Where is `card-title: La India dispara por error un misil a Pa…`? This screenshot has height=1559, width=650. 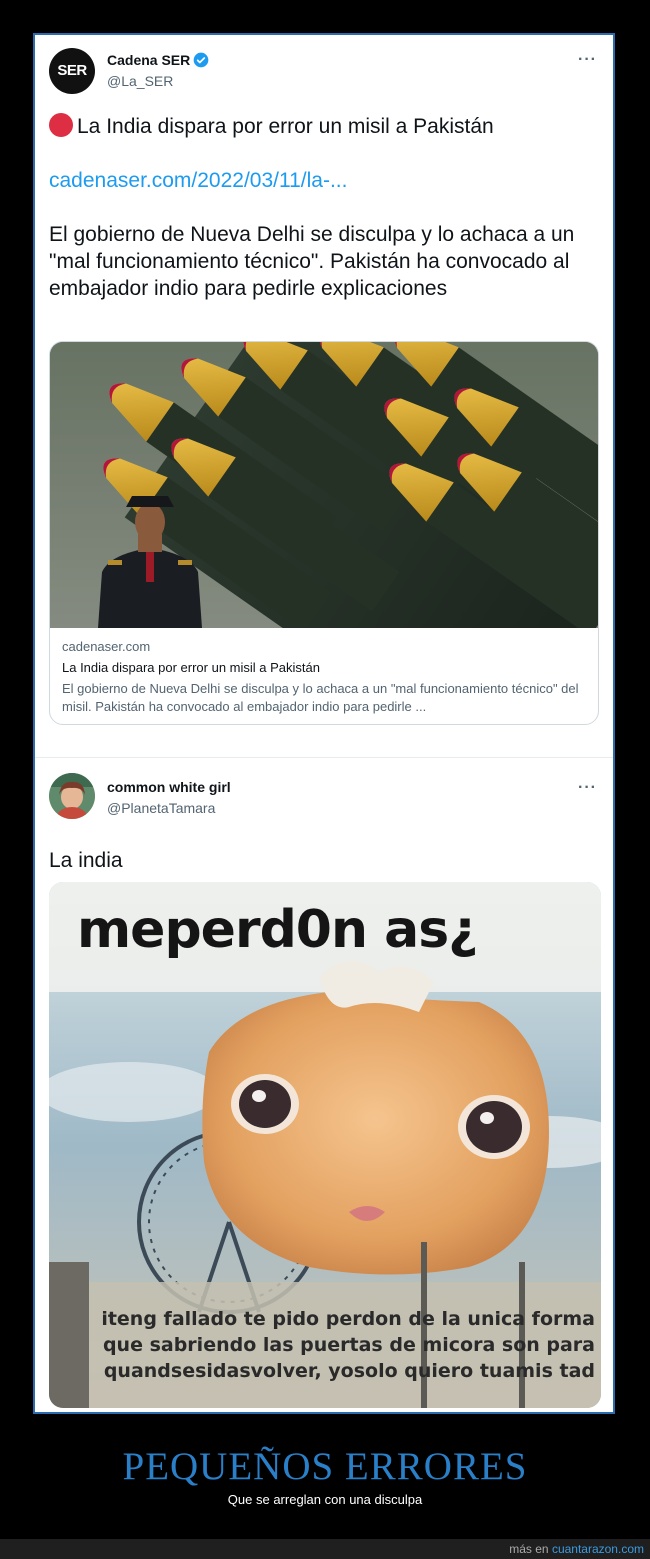
card-title: La India dispara por error un misil a Pa… is located at coordinates (191, 667).